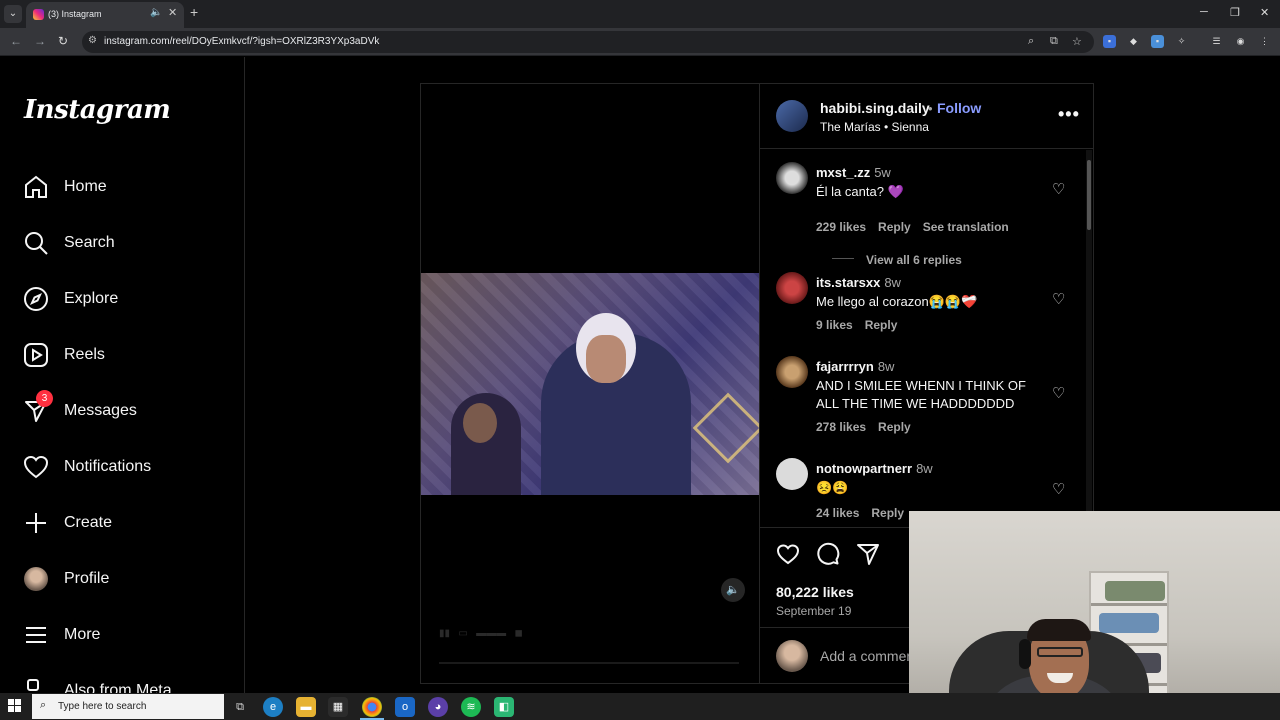 The height and width of the screenshot is (720, 1280). Describe the element at coordinates (1204, 12) in the screenshot. I see `minimize-button: ─` at that location.